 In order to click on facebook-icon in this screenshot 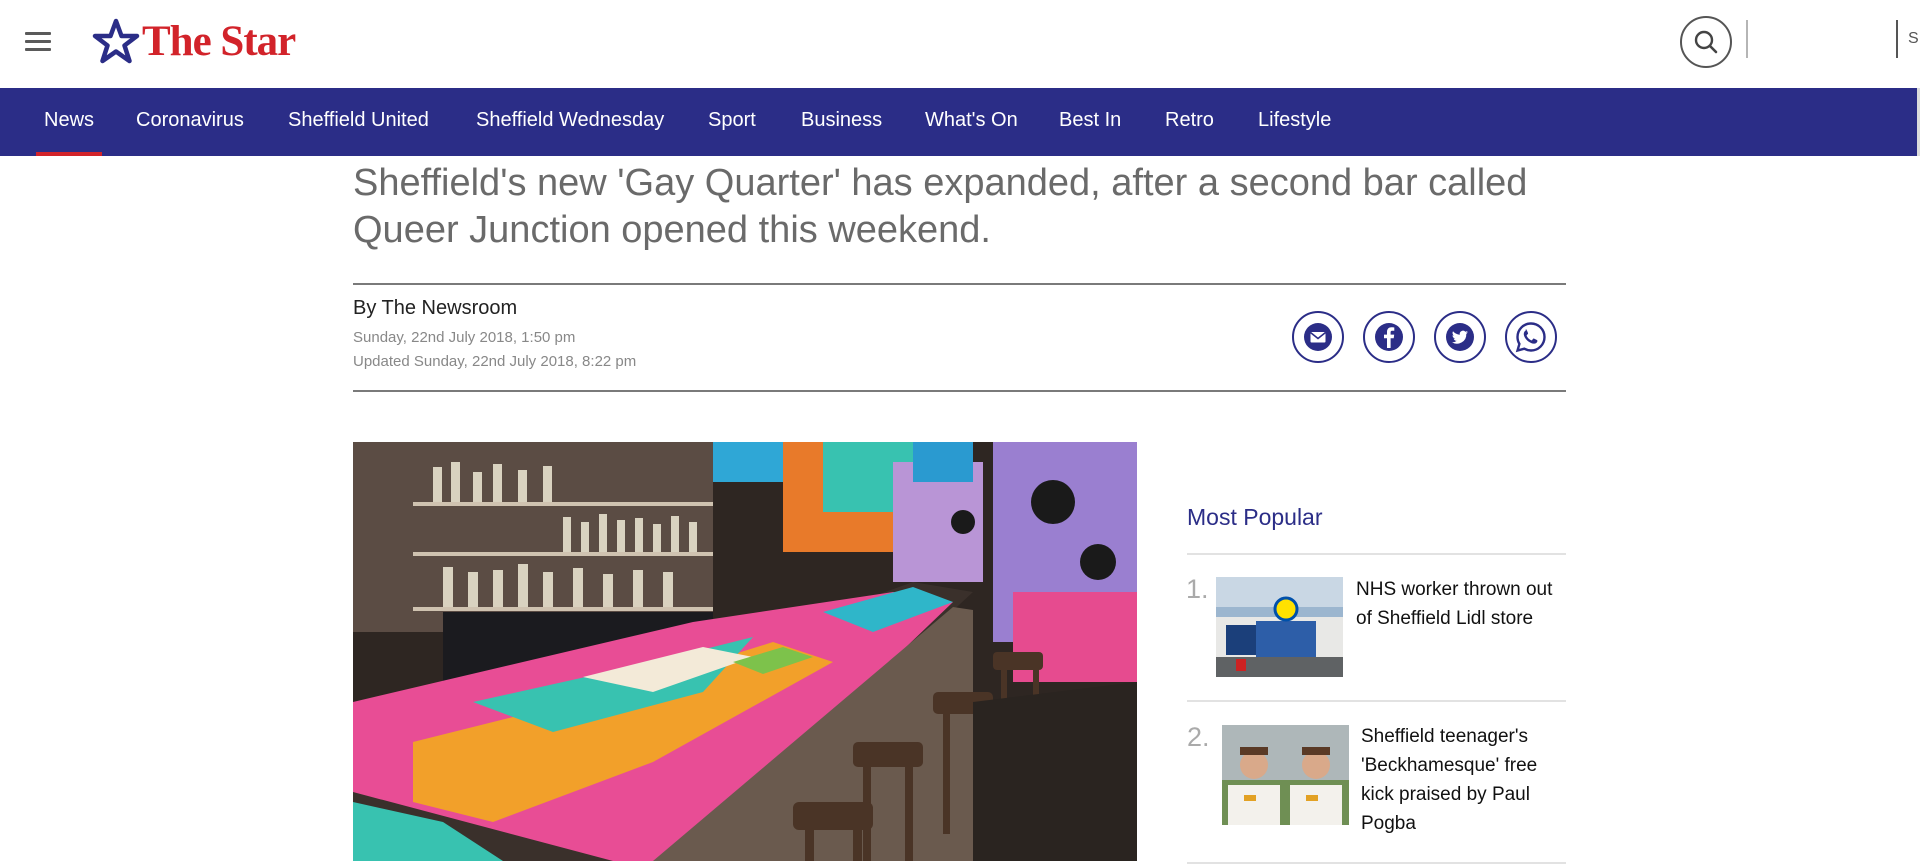, I will do `click(1389, 337)`.